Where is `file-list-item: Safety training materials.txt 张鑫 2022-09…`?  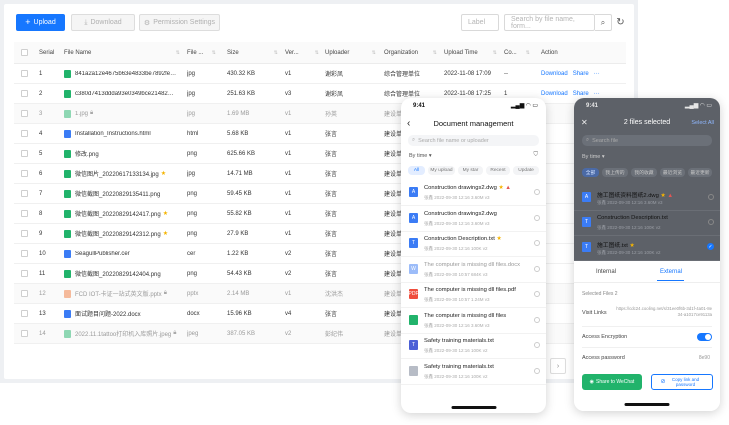 file-list-item: Safety training materials.txt 张鑫 2022-09… is located at coordinates (473, 372).